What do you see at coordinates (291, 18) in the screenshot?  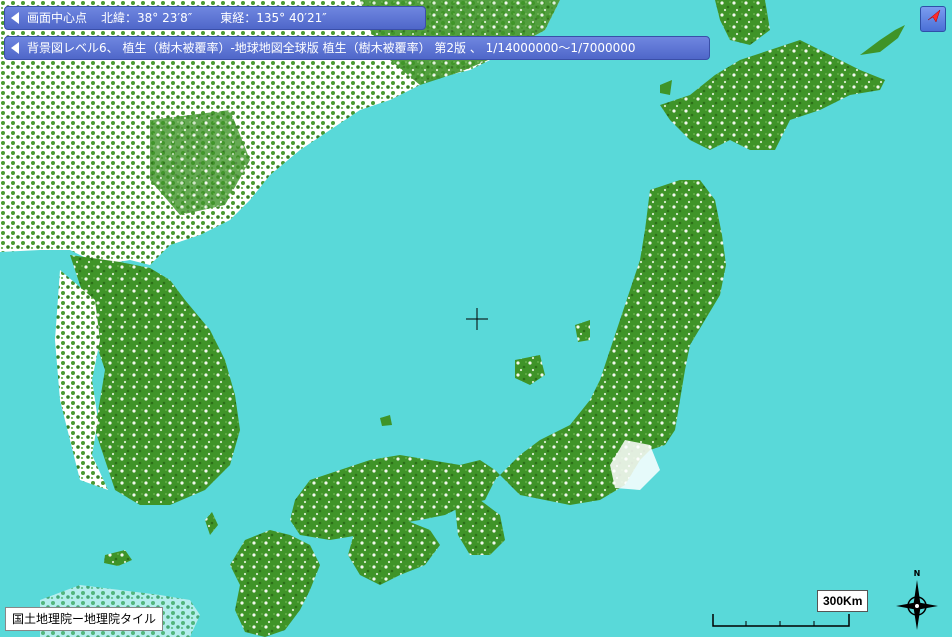 I see `longitude-value: 135° 40′21″` at bounding box center [291, 18].